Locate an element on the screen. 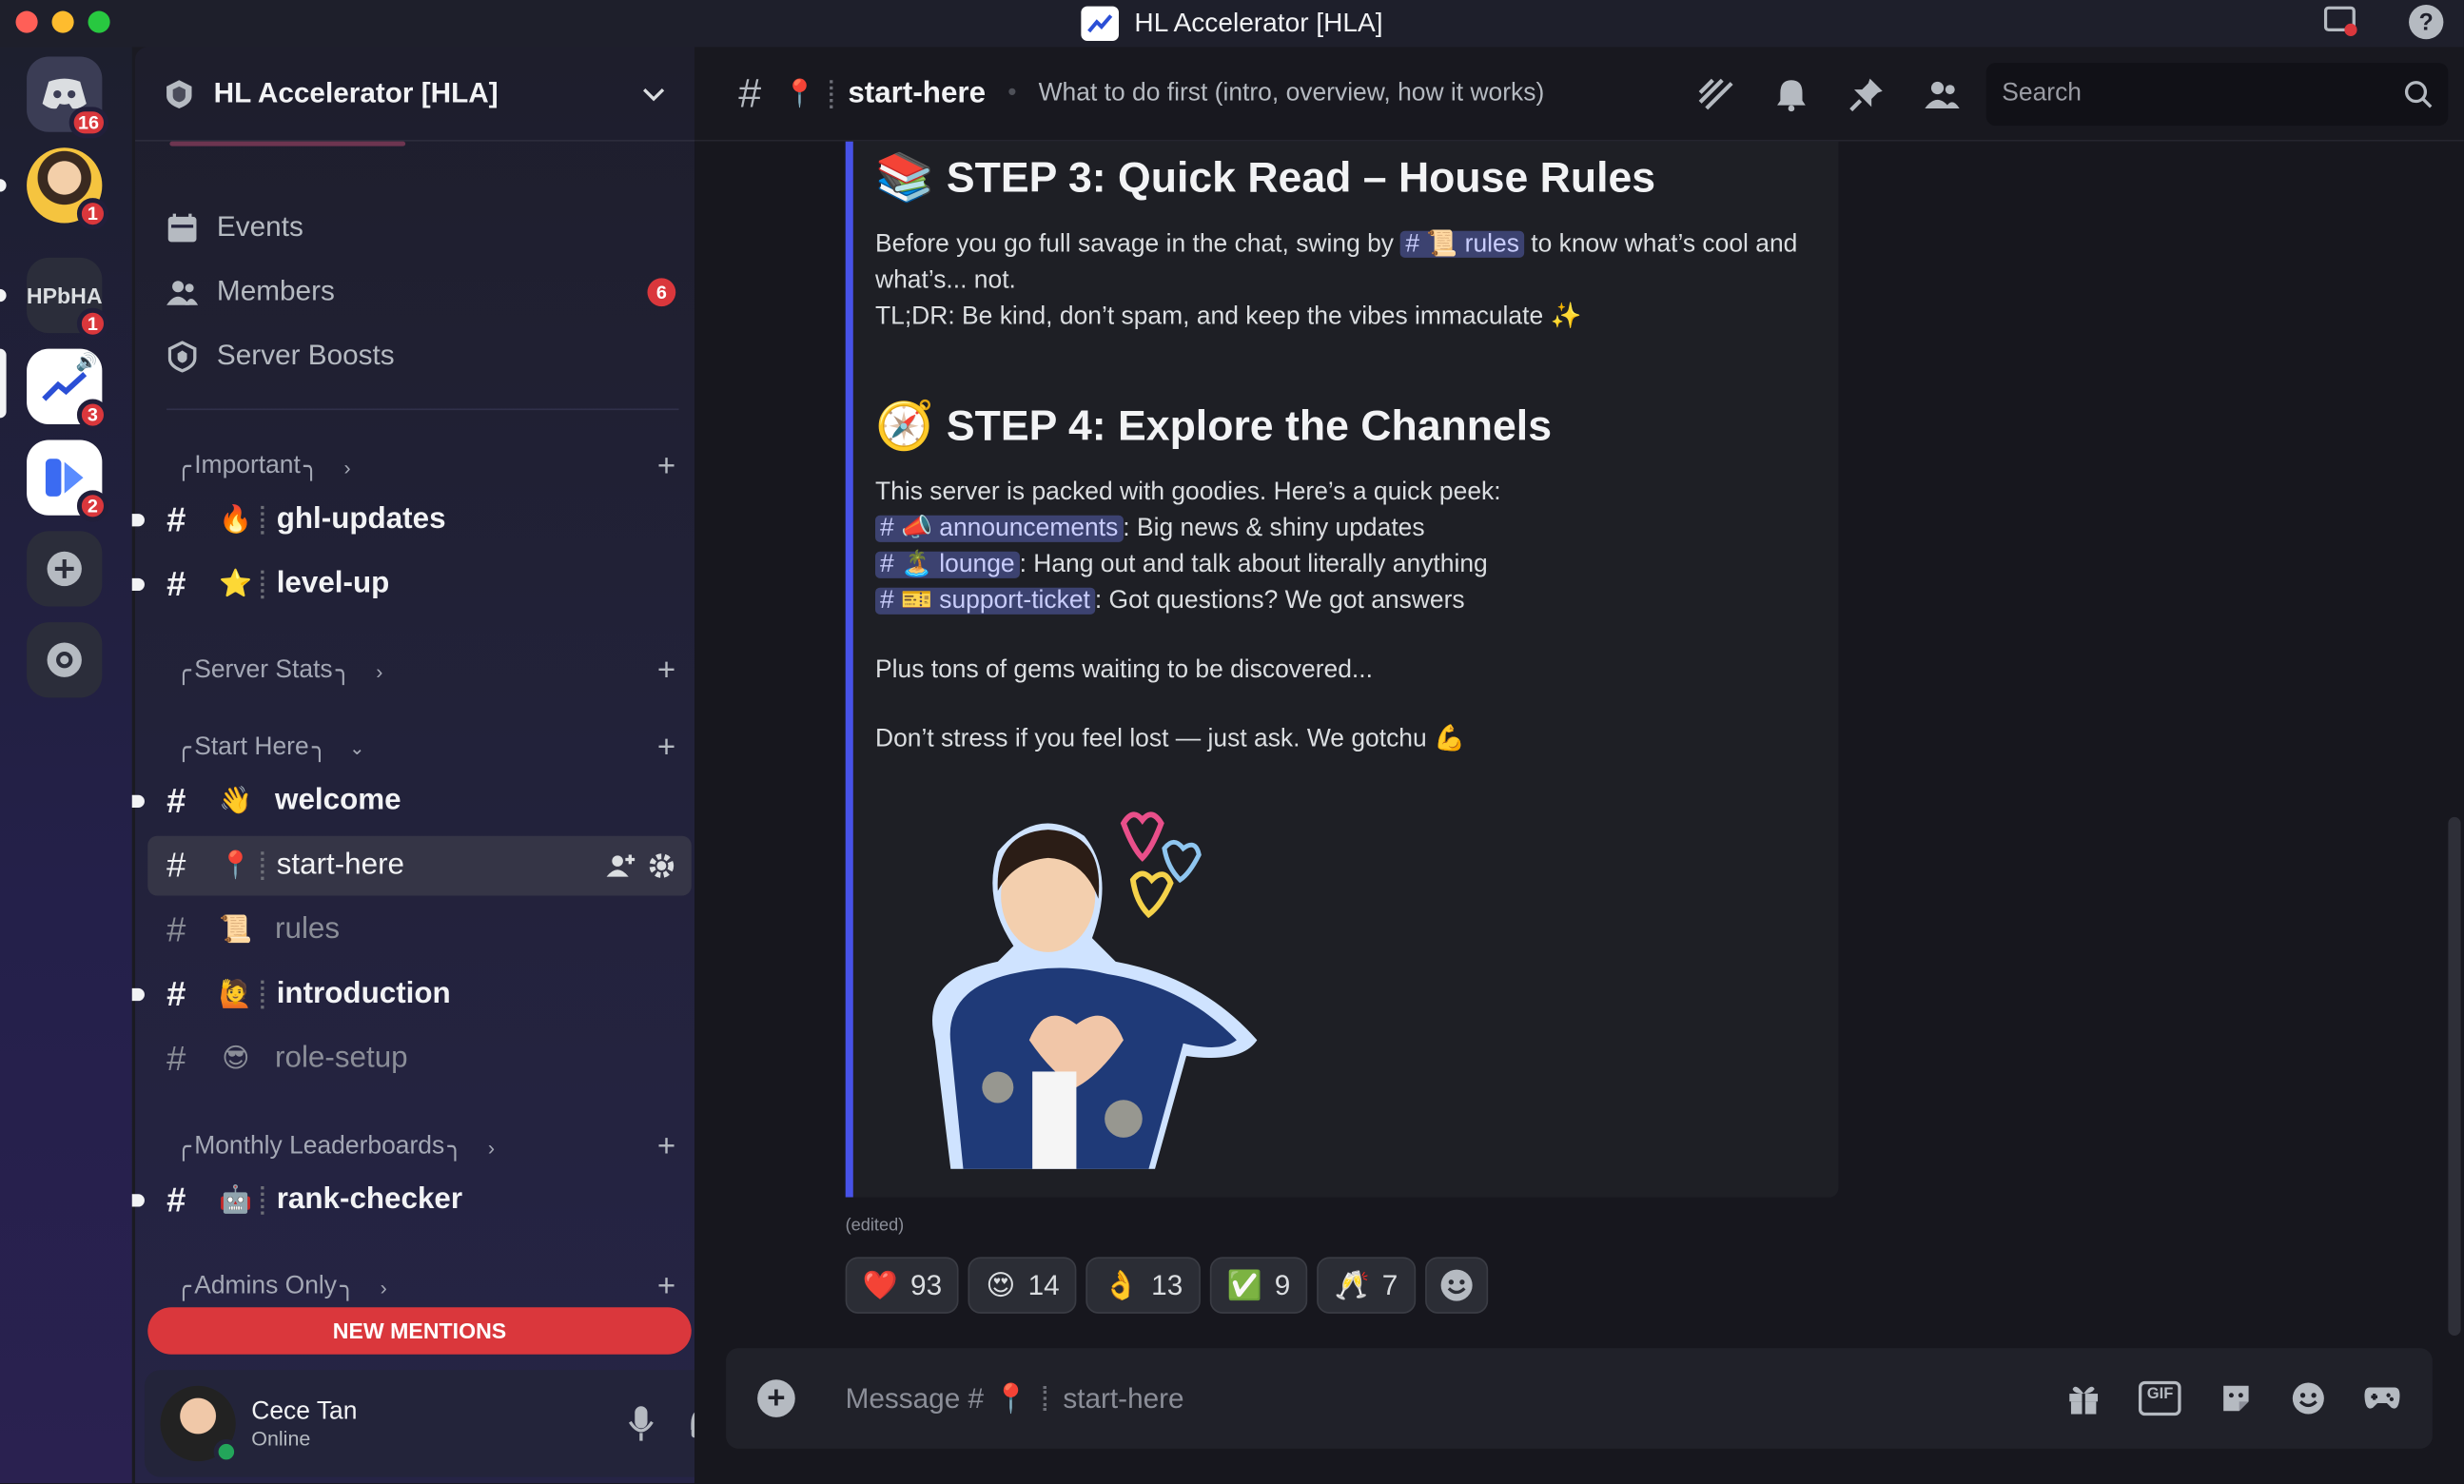 Image resolution: width=2464 pixels, height=1484 pixels. robot-icon: 🤖 is located at coordinates (236, 1199).